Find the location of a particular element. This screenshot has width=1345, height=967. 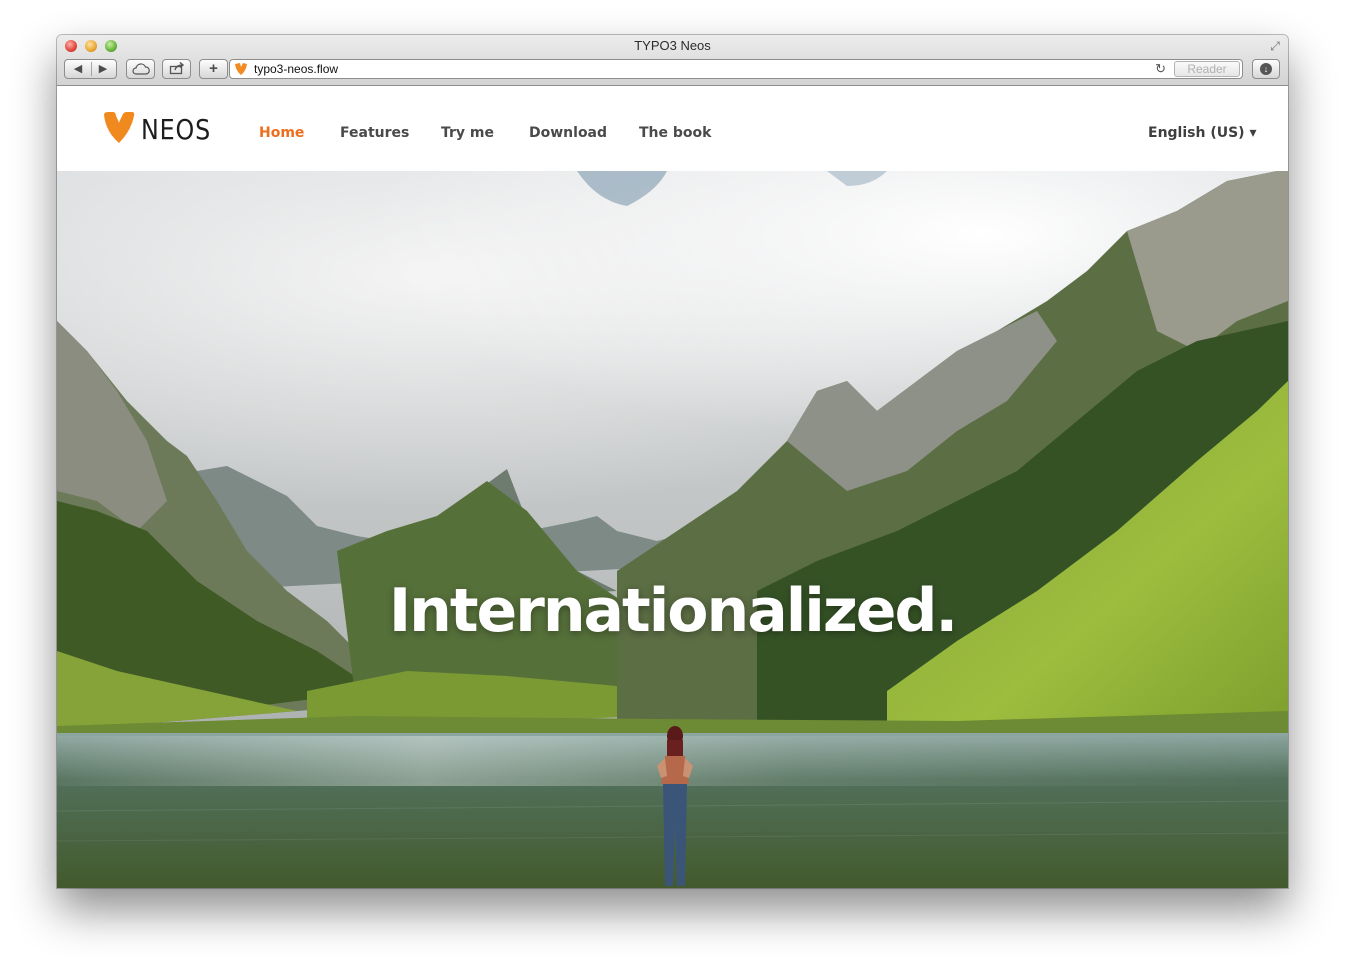

download-icon: ↓ is located at coordinates (1266, 69).